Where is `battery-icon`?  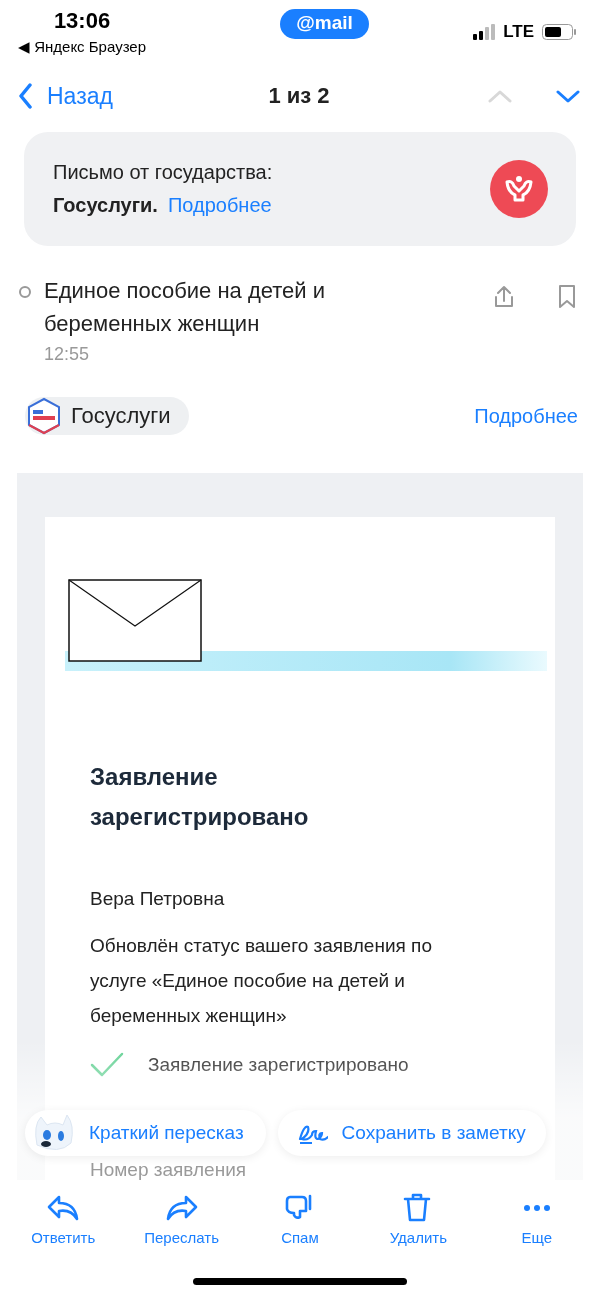
battery-icon is located at coordinates (559, 32).